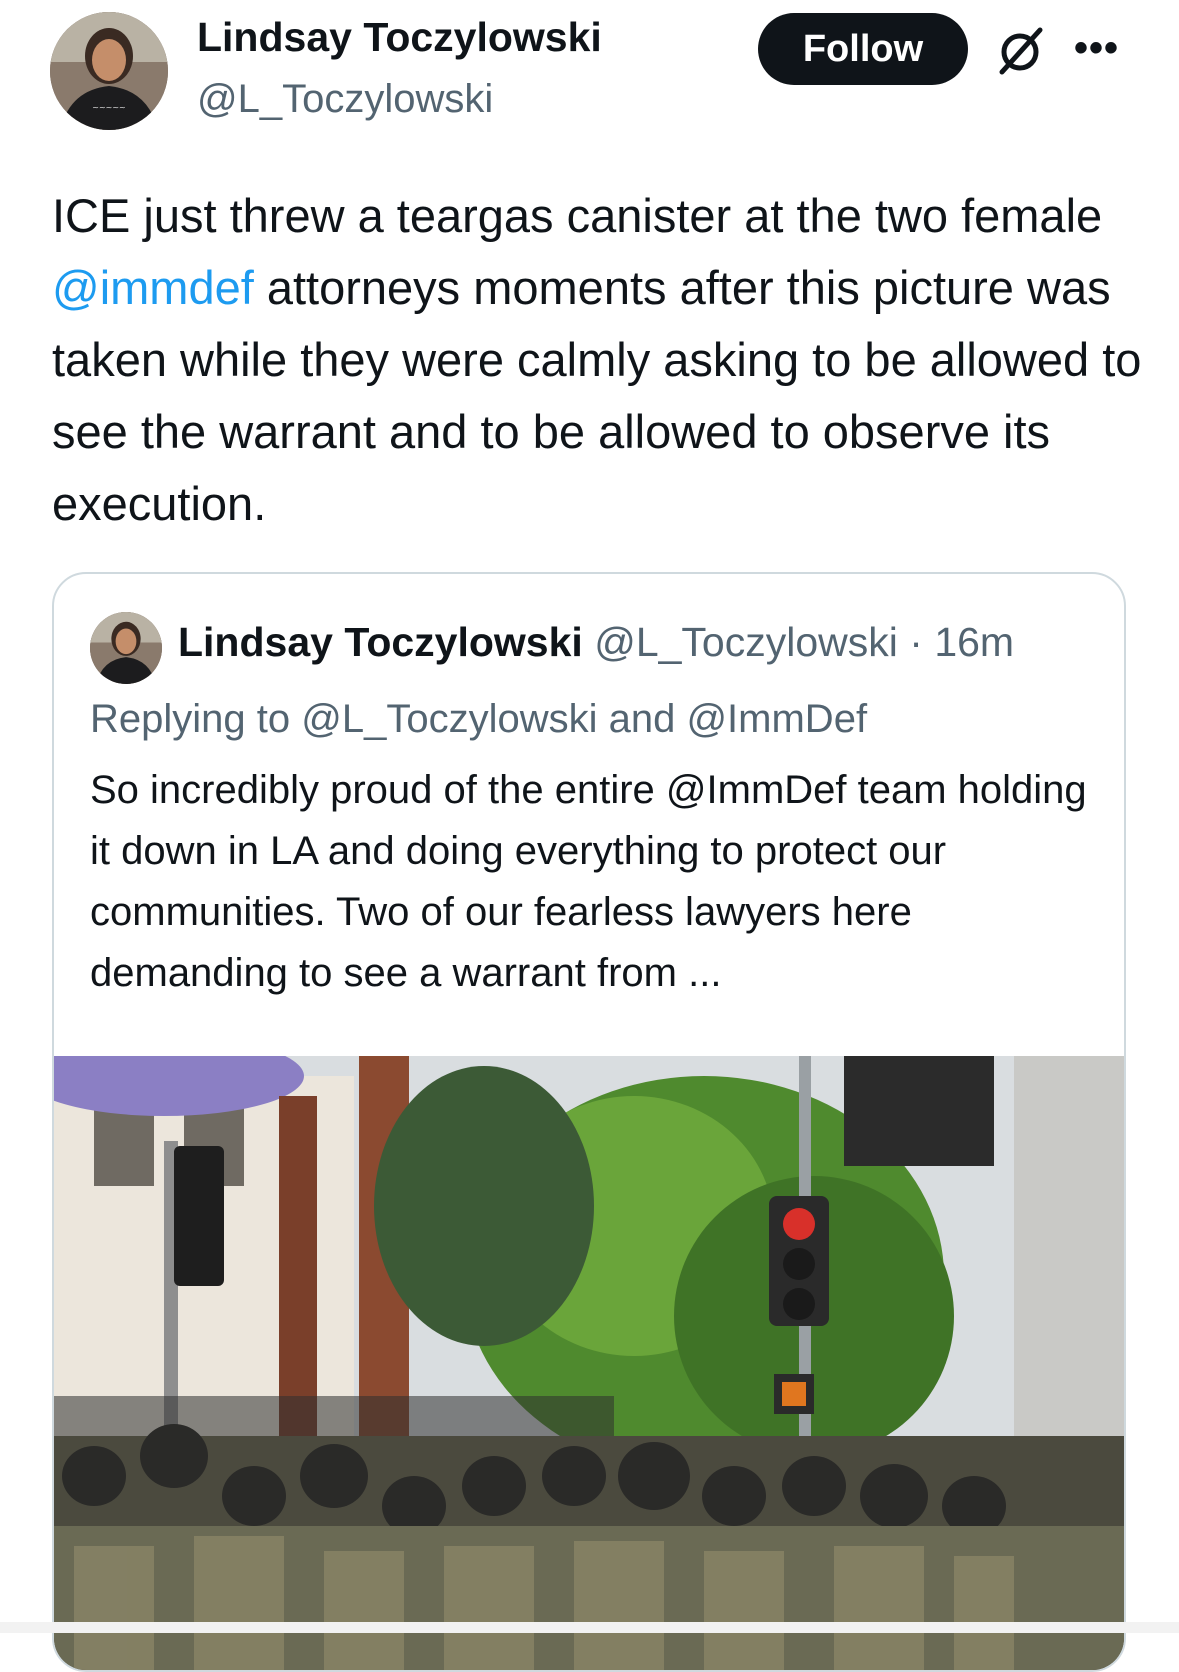 The height and width of the screenshot is (1672, 1179). I want to click on avatar-photo: ~~~~~, so click(109, 71).